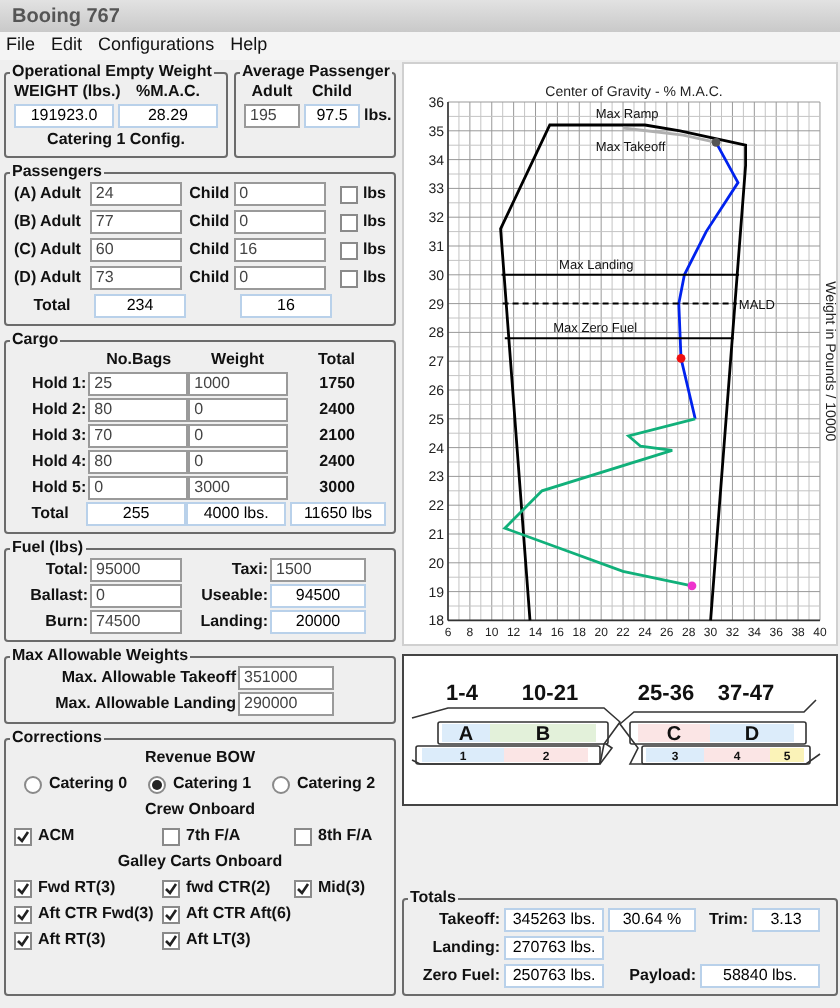  Describe the element at coordinates (674, 735) in the screenshot. I see `cabin-section: C` at that location.